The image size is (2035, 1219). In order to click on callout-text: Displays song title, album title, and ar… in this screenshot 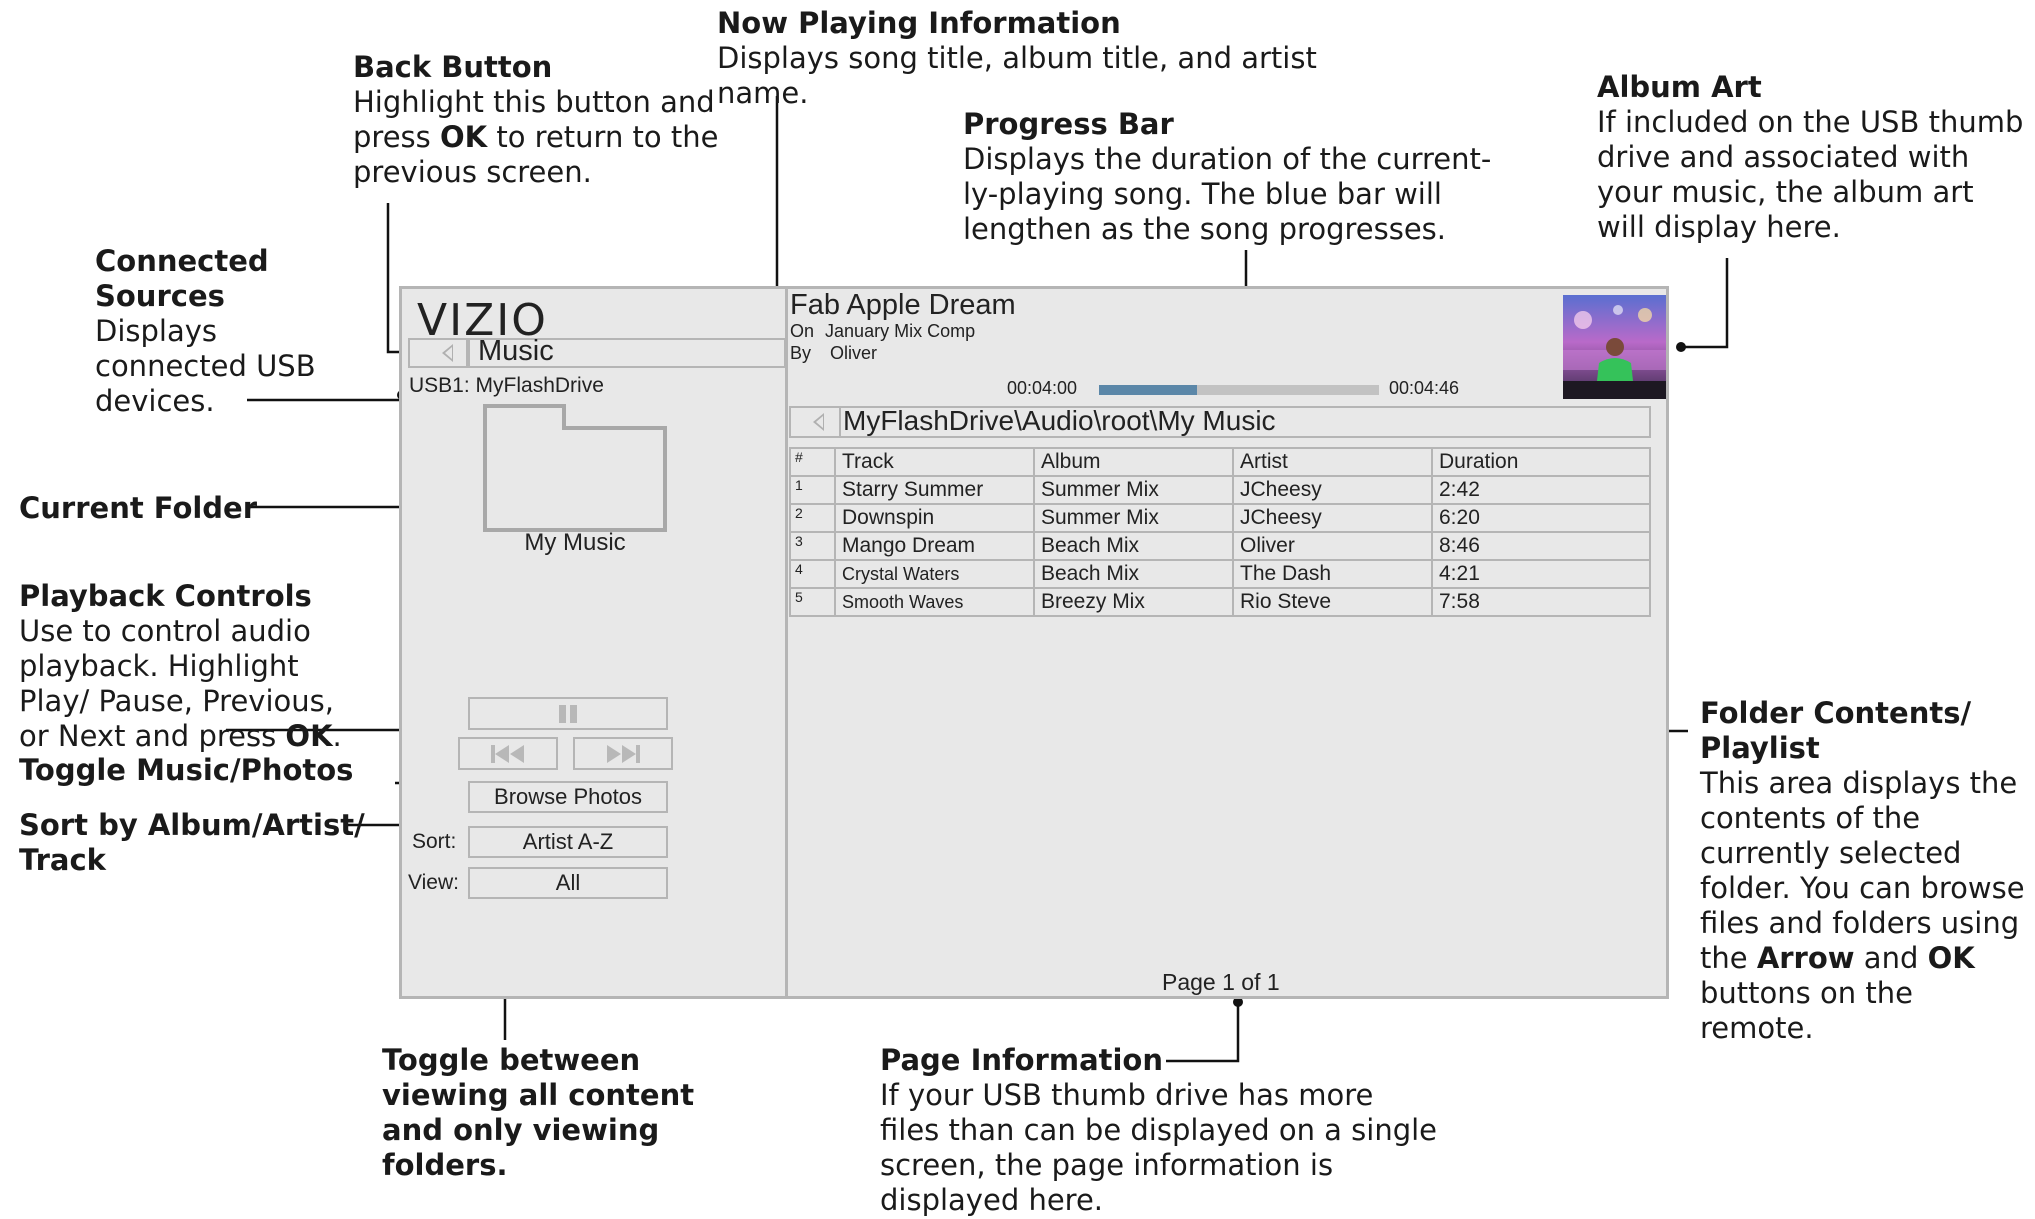, I will do `click(1017, 75)`.